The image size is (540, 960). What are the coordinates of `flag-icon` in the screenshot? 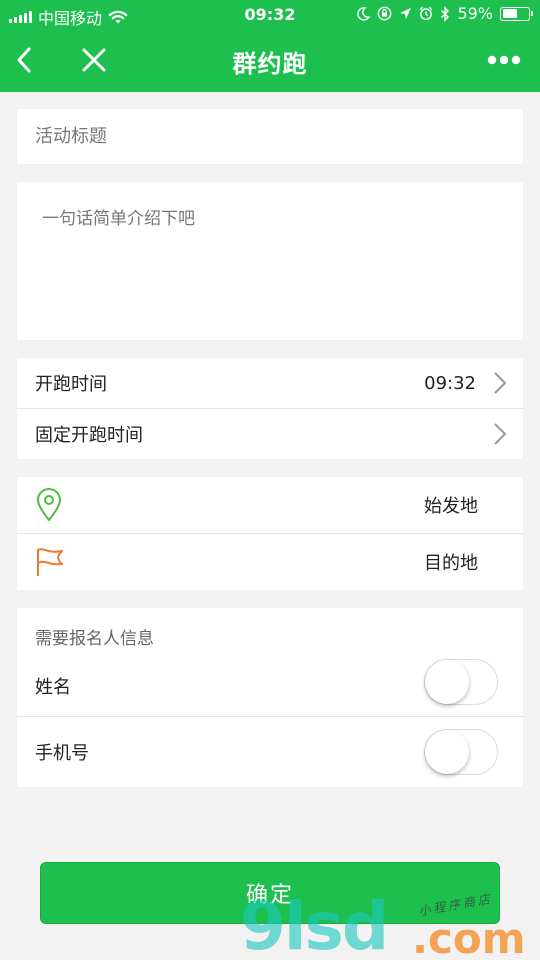 It's located at (50, 561).